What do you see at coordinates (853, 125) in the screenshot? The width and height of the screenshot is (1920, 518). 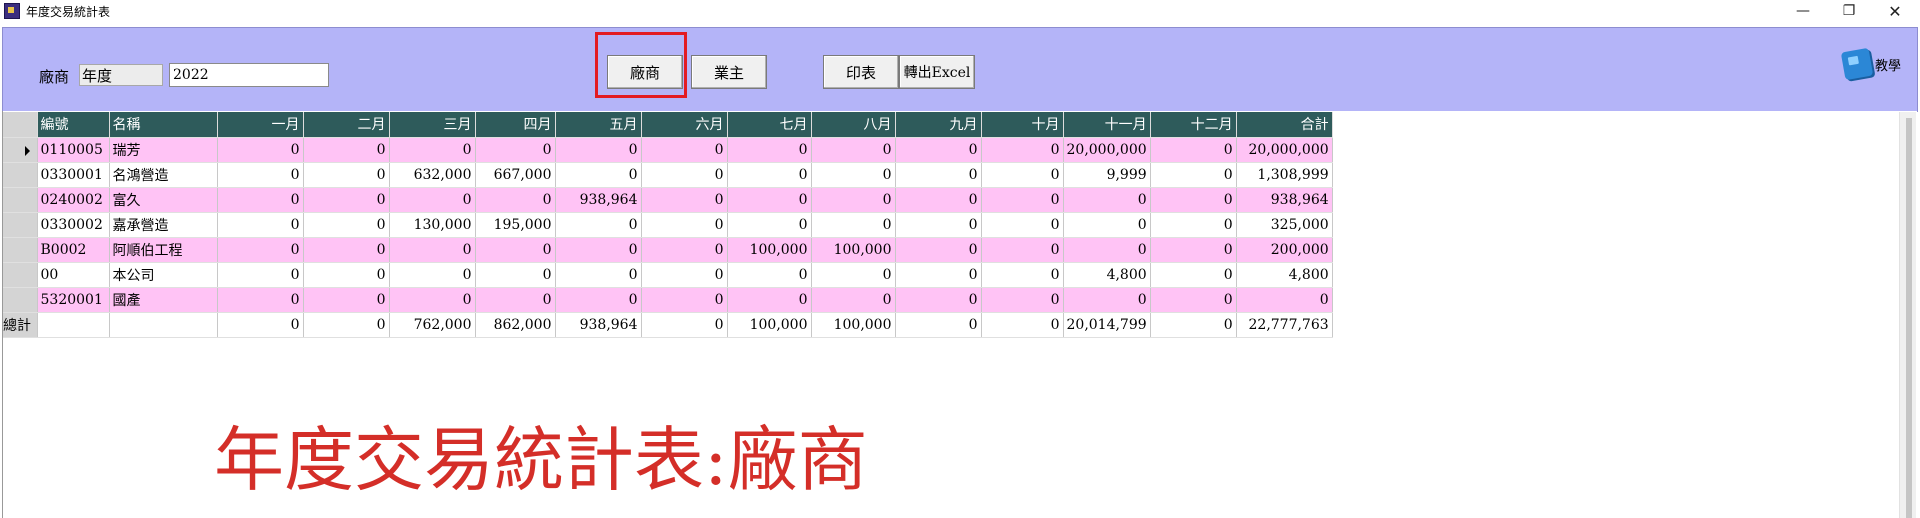 I see `column-header: 八月` at bounding box center [853, 125].